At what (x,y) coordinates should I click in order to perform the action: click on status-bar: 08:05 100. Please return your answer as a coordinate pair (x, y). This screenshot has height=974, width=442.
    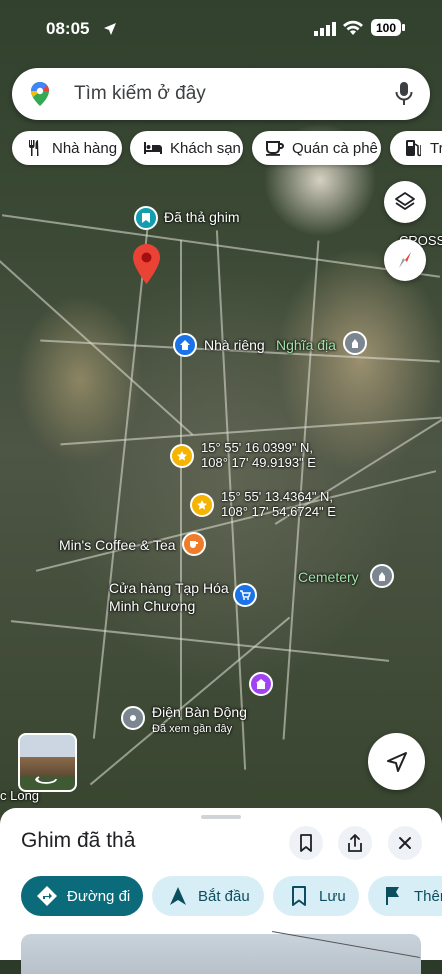
    Looking at the image, I should click on (221, 30).